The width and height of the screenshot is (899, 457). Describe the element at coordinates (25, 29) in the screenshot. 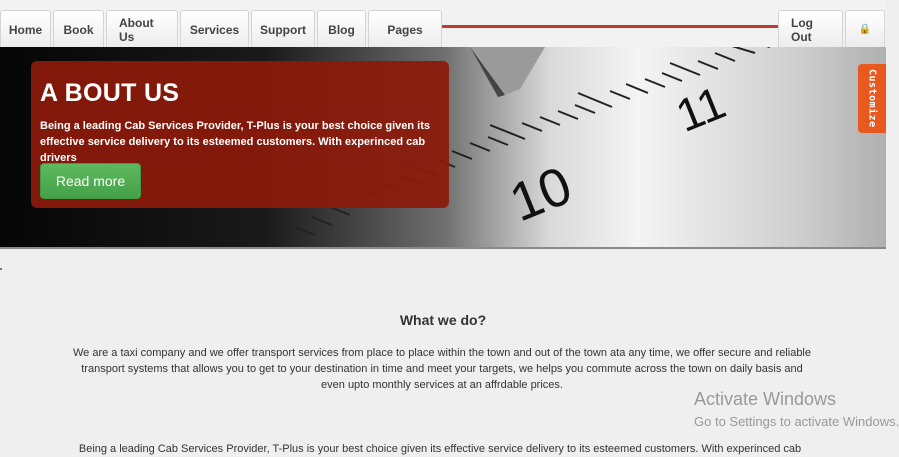

I see `nav-home: Home` at that location.